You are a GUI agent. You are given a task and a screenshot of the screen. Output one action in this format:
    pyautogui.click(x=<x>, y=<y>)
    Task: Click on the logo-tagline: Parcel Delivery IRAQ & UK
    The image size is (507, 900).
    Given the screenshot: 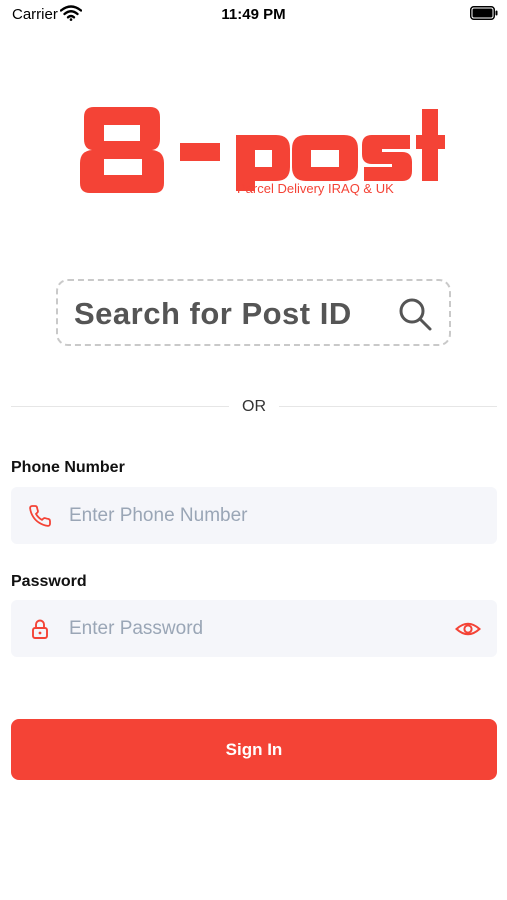 What is the action you would take?
    pyautogui.click(x=315, y=188)
    